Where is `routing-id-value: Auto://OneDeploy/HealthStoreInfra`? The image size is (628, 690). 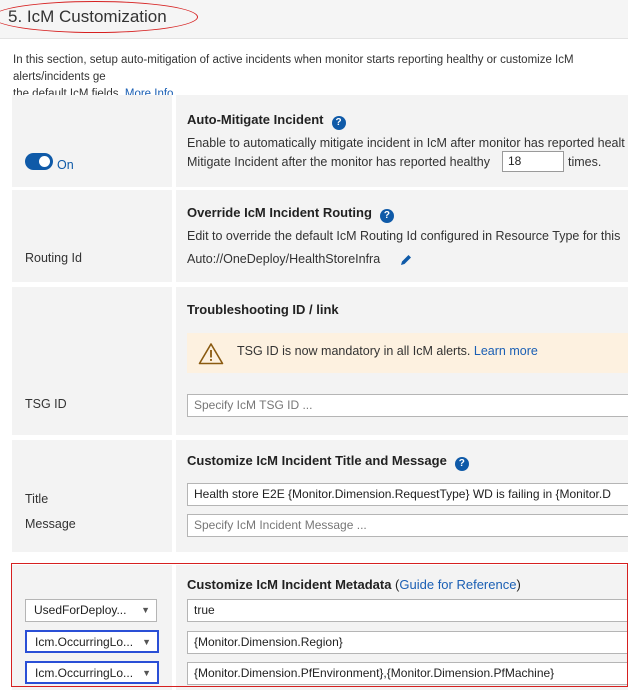
routing-id-value: Auto://OneDeploy/HealthStoreInfra is located at coordinates (284, 259).